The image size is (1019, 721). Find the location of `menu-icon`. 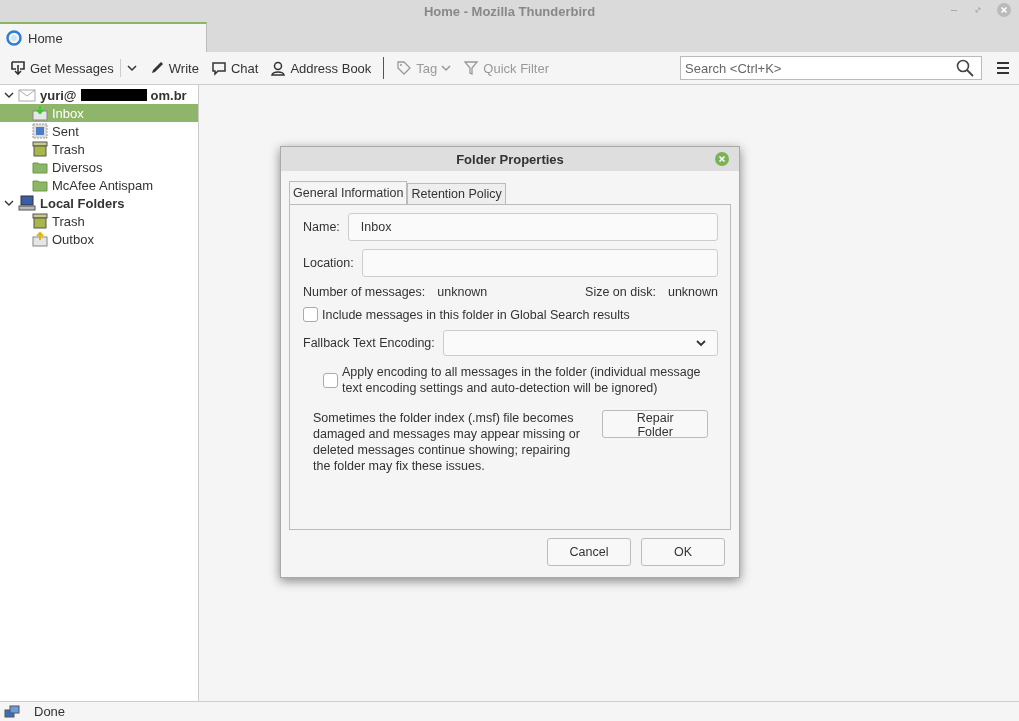

menu-icon is located at coordinates (1003, 68).